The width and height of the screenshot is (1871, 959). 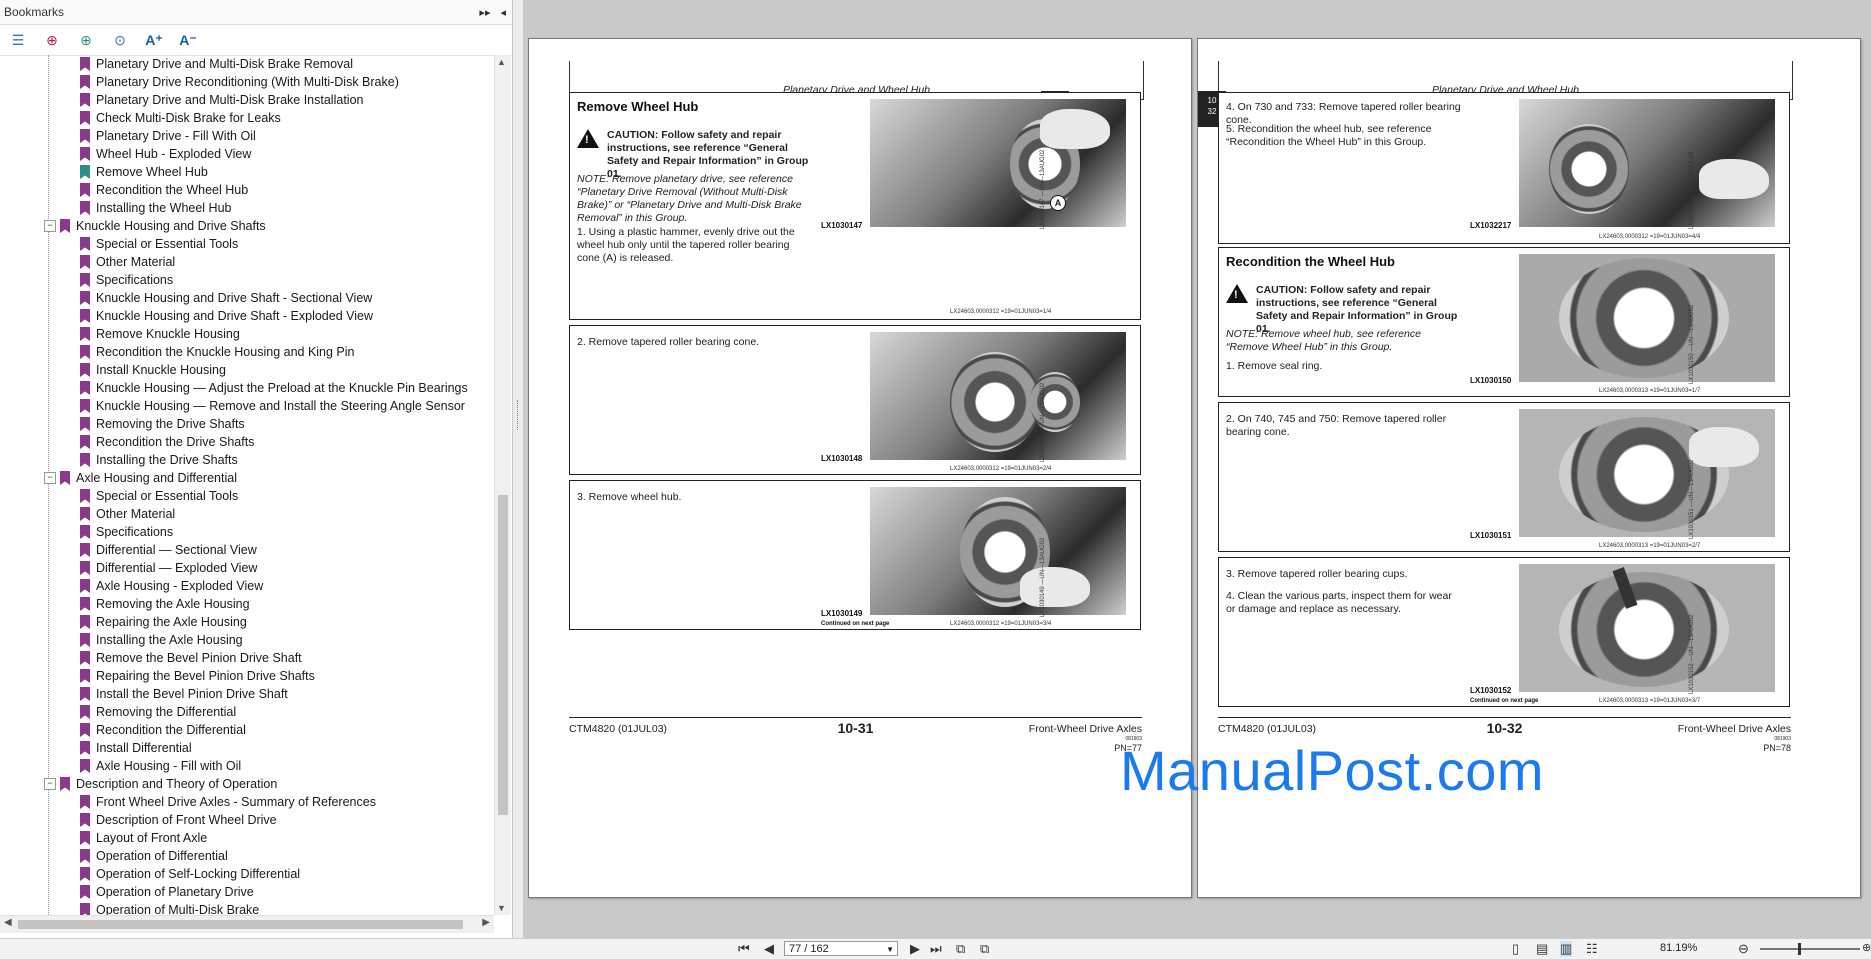 I want to click on bookmark-item: Differential — Exploded View, so click(x=247, y=568).